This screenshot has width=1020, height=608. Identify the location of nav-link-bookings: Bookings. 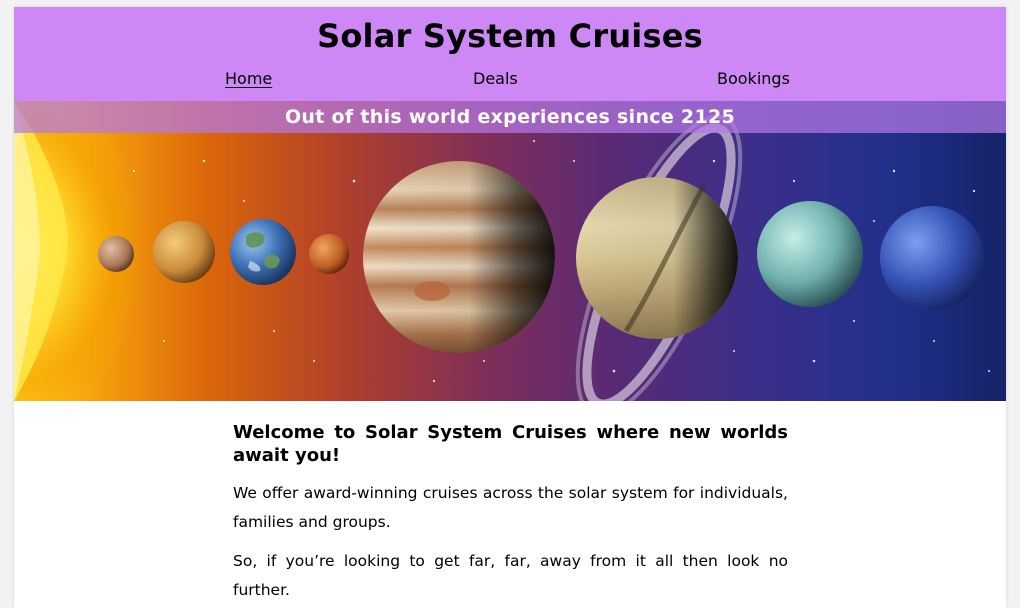
(753, 78).